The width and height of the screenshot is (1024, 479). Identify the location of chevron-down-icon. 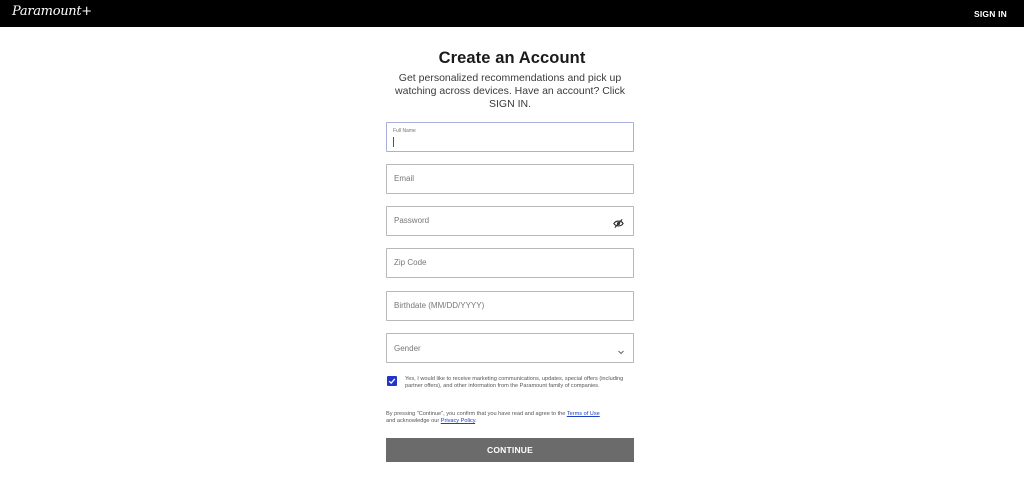
(621, 349).